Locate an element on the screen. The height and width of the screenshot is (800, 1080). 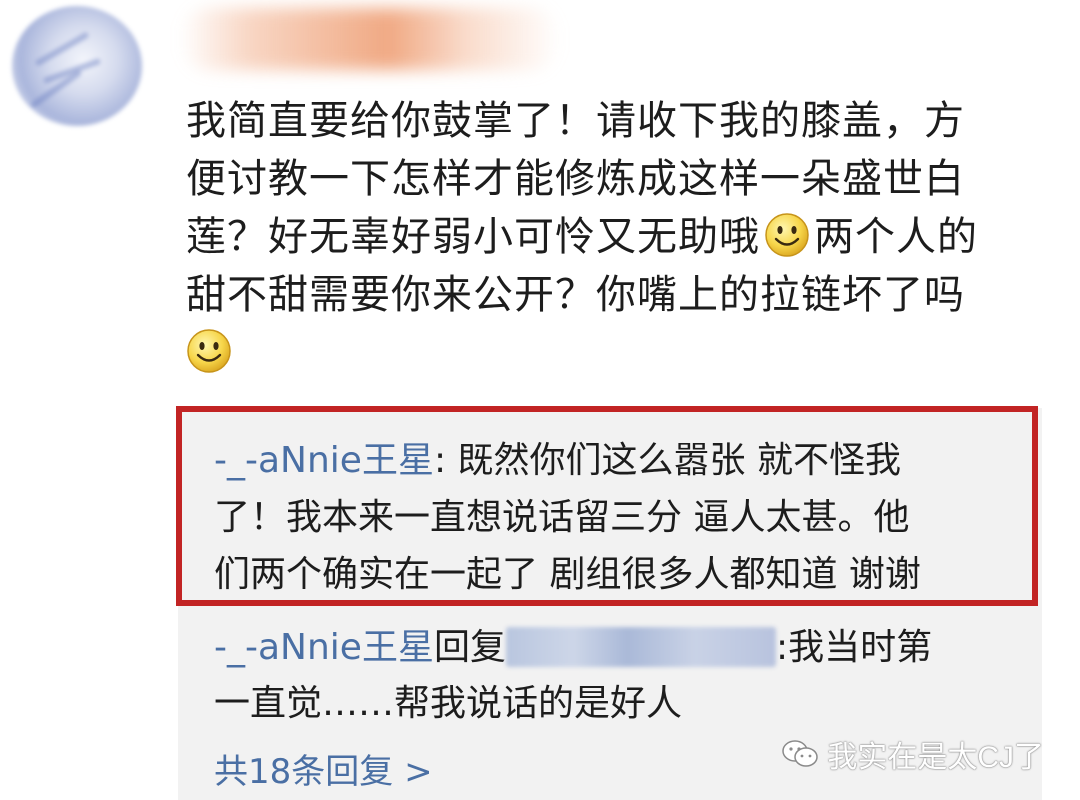
reply-line: -_-aNnie王星回复:我当时第 is located at coordinates (624, 648).